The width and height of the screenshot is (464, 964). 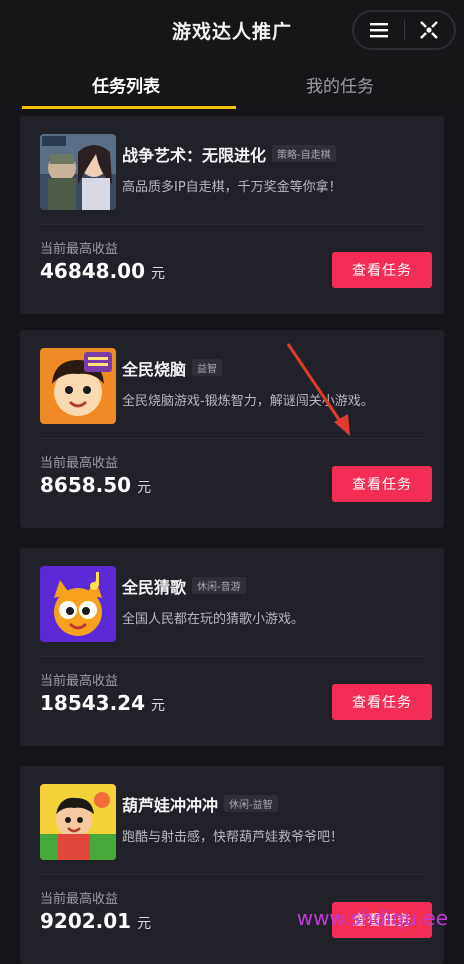 I want to click on close-button, so click(x=429, y=30).